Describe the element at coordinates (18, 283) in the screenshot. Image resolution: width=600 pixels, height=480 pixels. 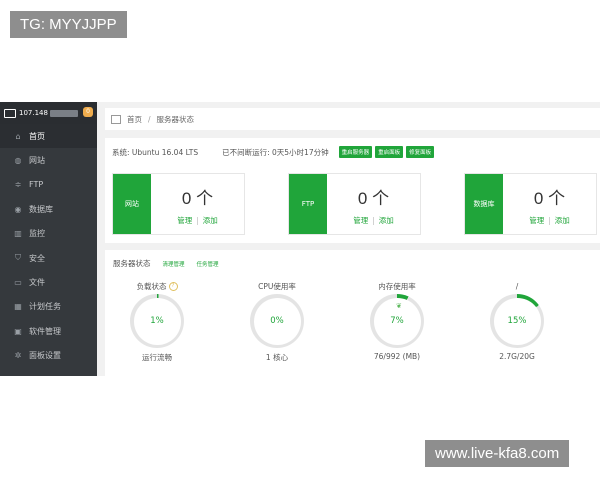
I see `file-icon: ▭` at that location.